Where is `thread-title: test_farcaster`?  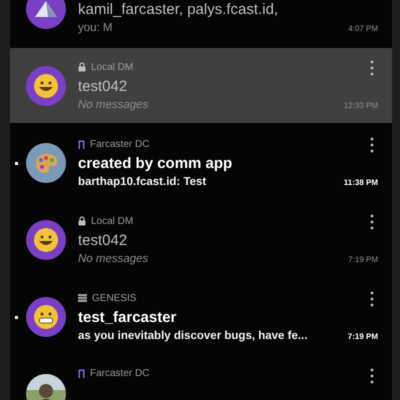 thread-title: test_farcaster is located at coordinates (128, 317).